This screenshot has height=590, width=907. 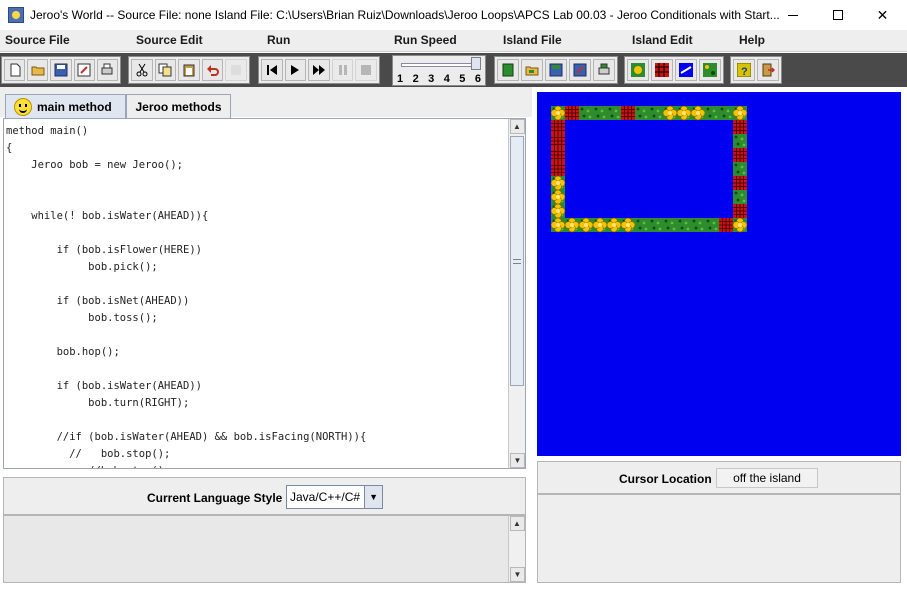 I want to click on net-tool-button, so click(x=662, y=70).